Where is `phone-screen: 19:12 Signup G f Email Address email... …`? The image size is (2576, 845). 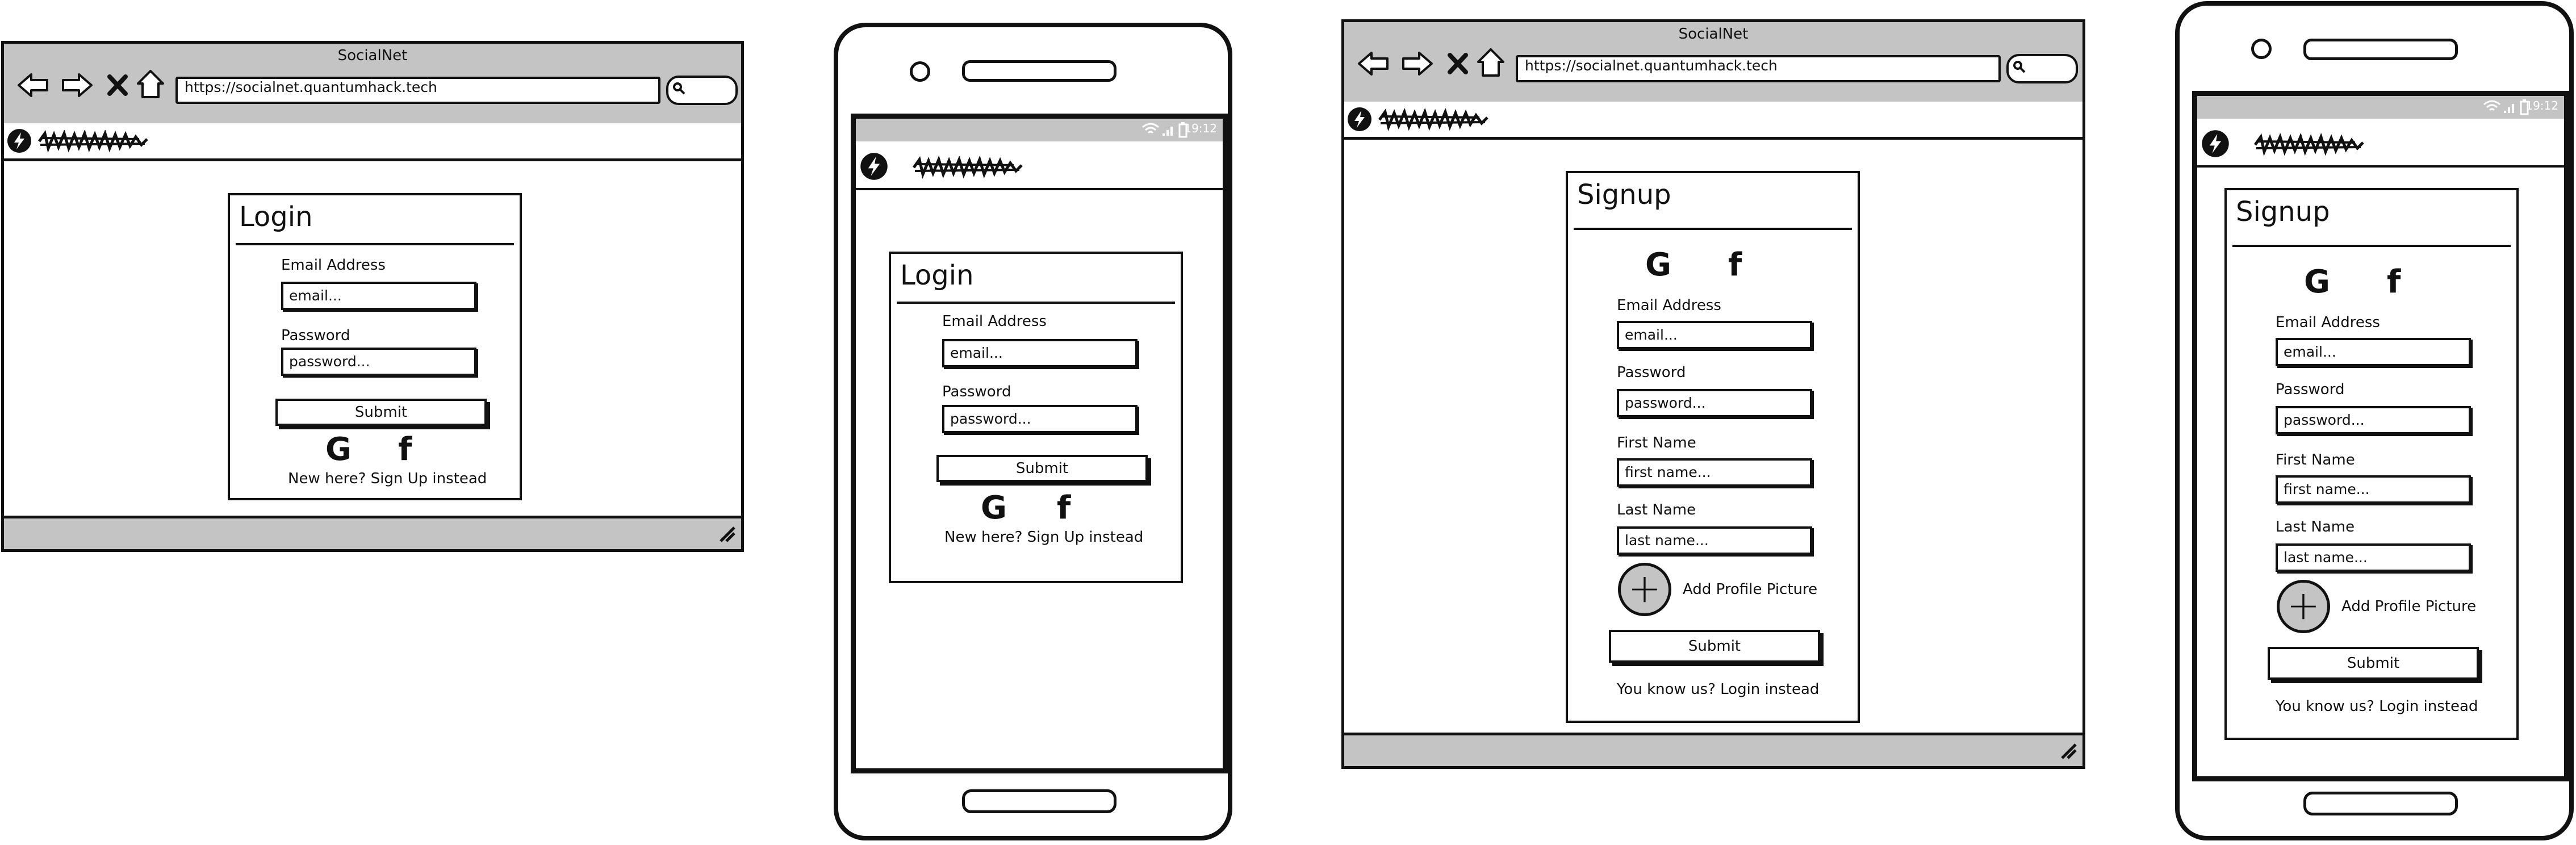
phone-screen: 19:12 Signup G f Email Address email... … is located at coordinates (2380, 436).